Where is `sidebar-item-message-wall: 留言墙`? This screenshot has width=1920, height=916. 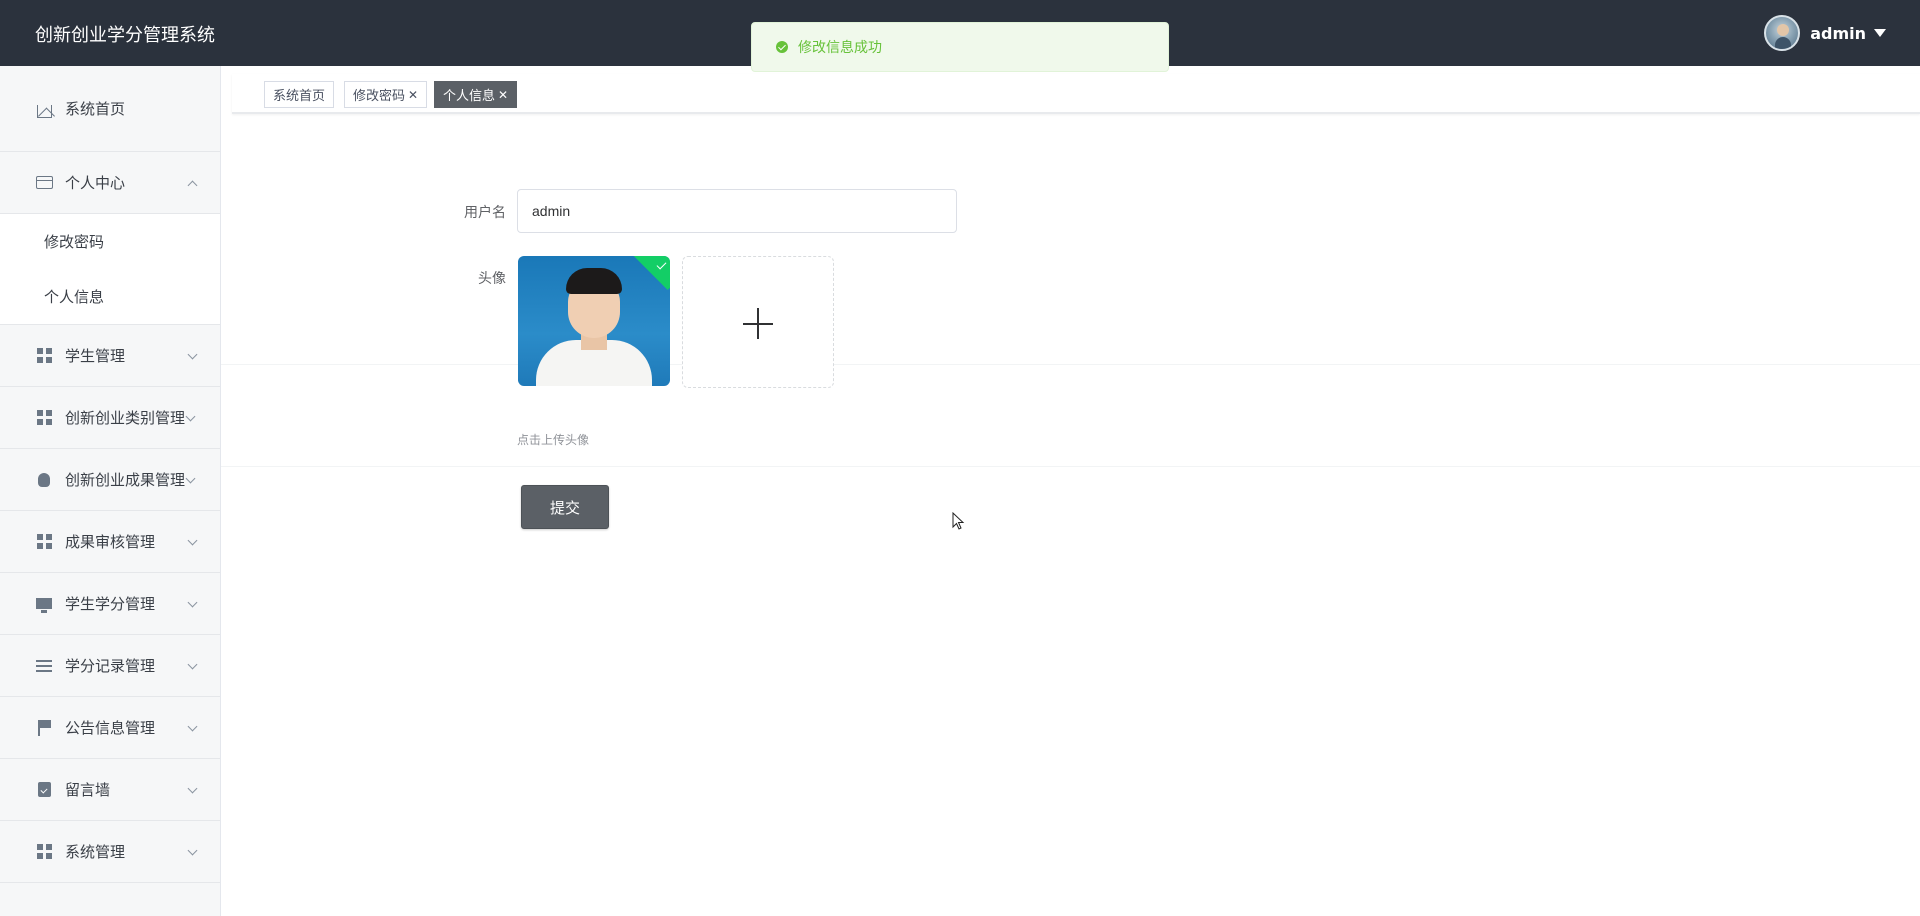
sidebar-item-message-wall: 留言墙 is located at coordinates (110, 790).